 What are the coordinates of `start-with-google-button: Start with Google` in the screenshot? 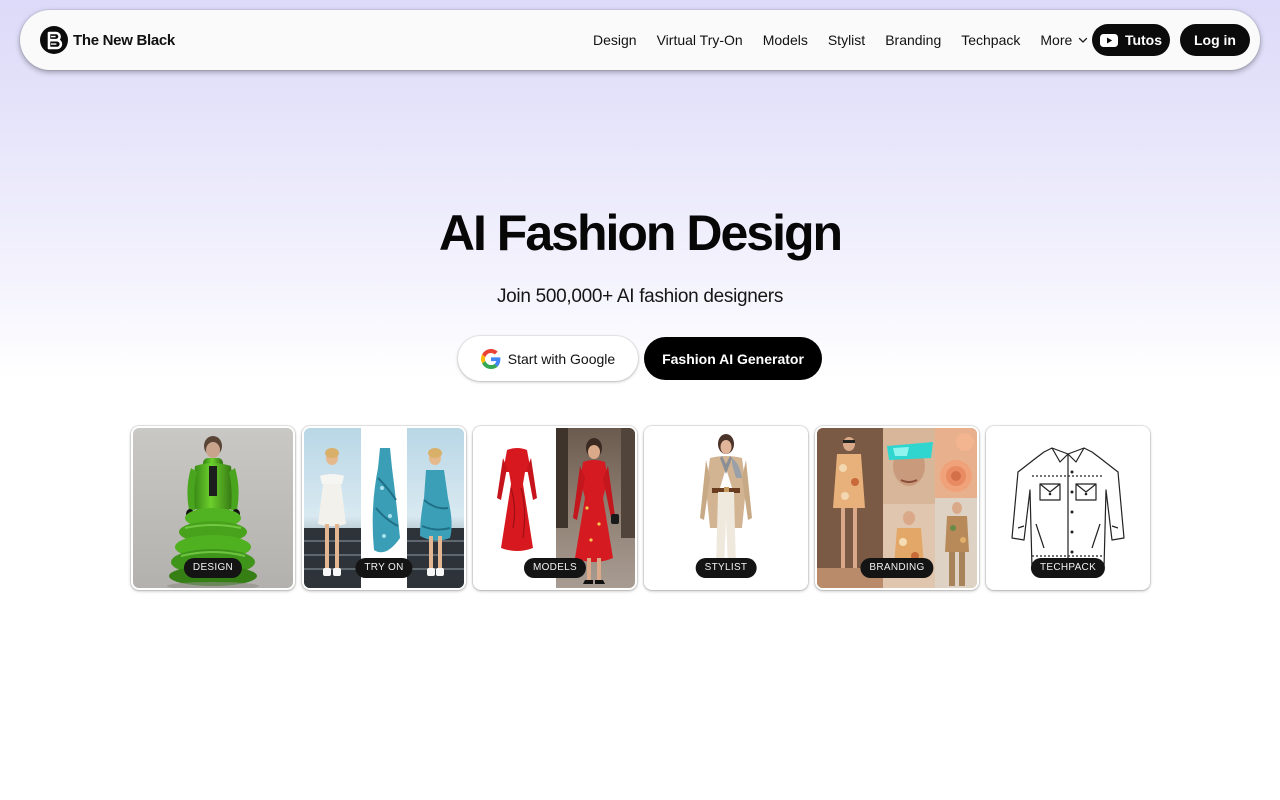 It's located at (548, 358).